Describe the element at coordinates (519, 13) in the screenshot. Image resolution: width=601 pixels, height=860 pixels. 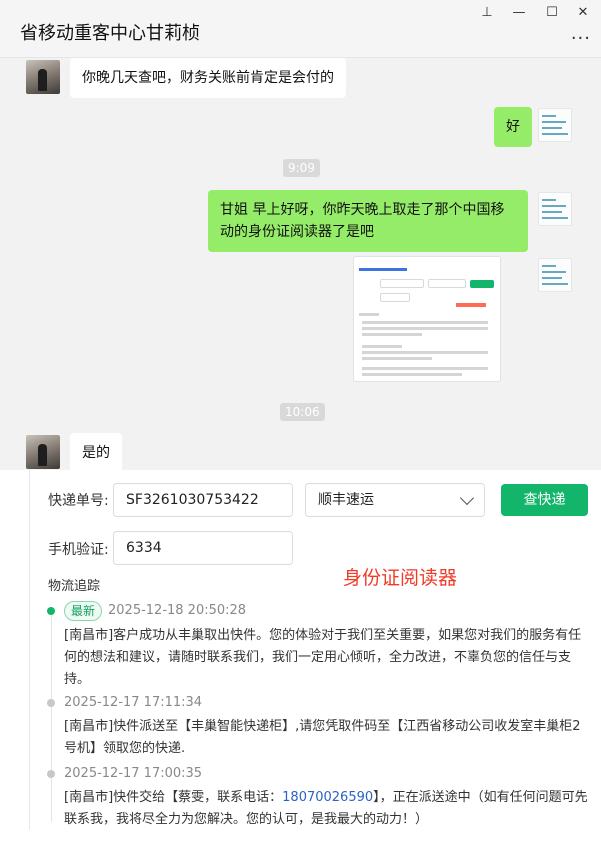
I see `minimize-icon: —` at that location.